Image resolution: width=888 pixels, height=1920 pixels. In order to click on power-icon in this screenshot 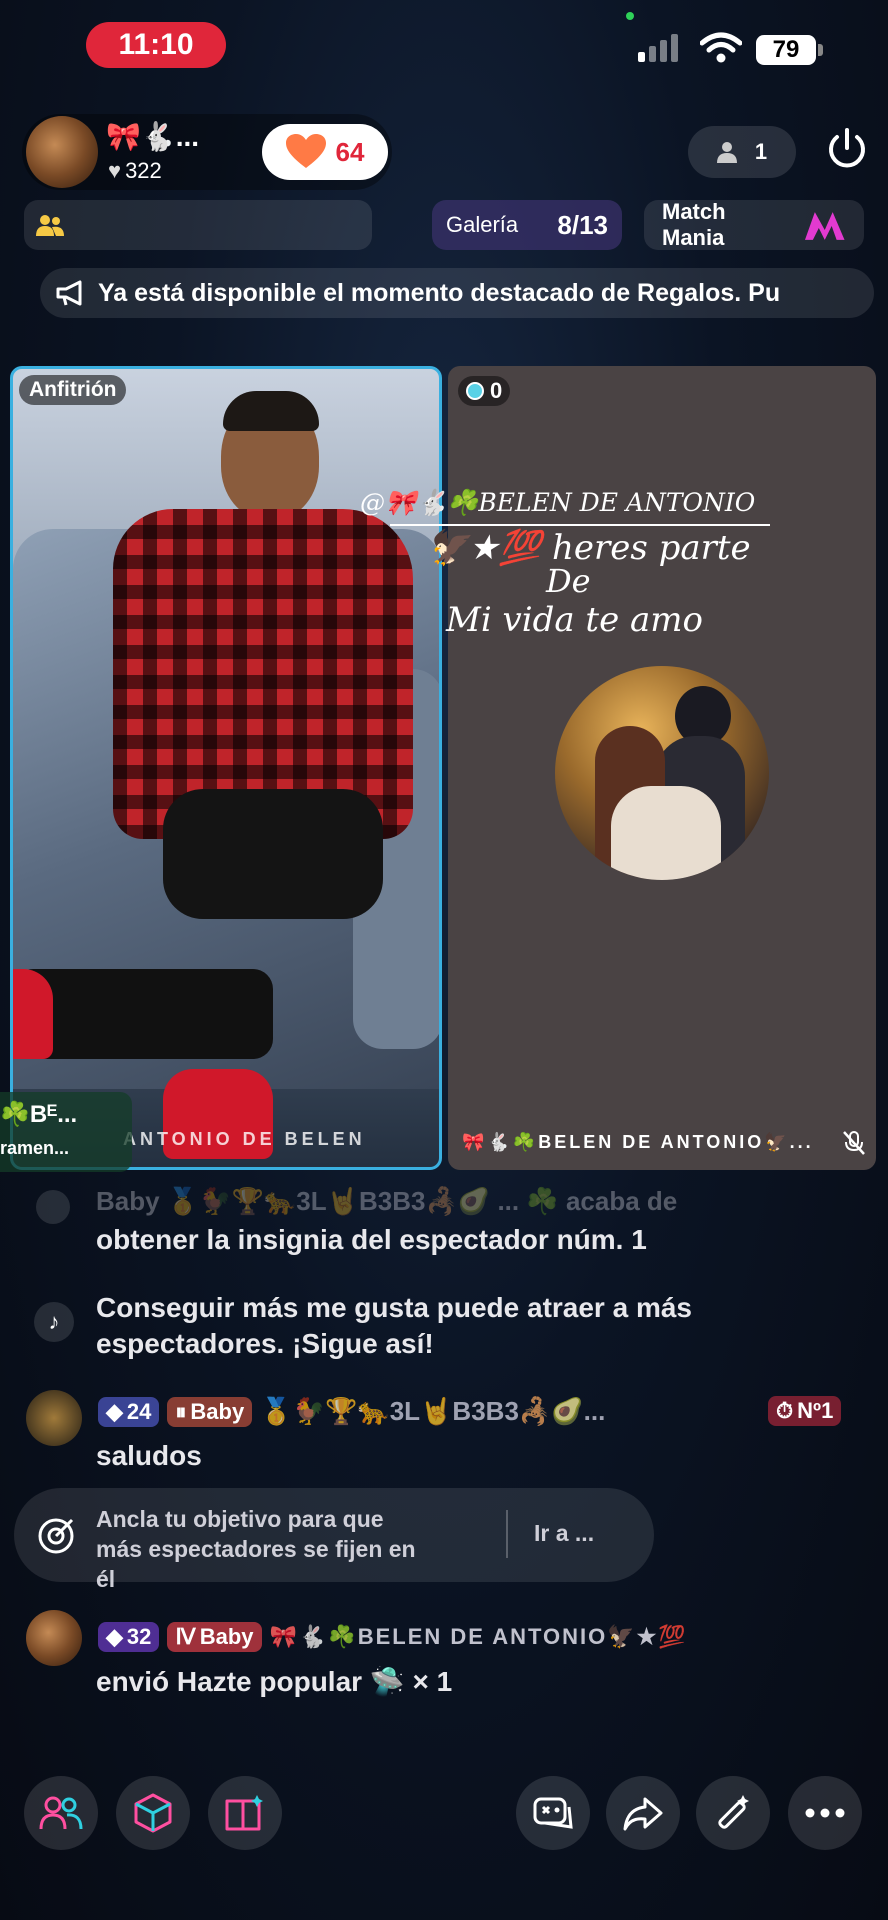, I will do `click(847, 151)`.